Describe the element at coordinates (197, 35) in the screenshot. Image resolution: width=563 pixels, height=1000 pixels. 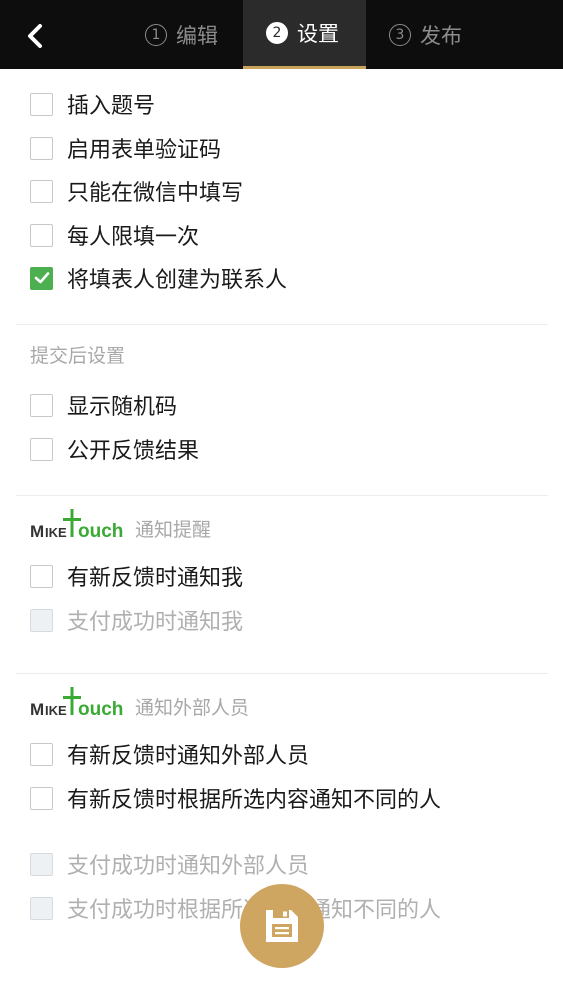
I see `tab-label: 编辑` at that location.